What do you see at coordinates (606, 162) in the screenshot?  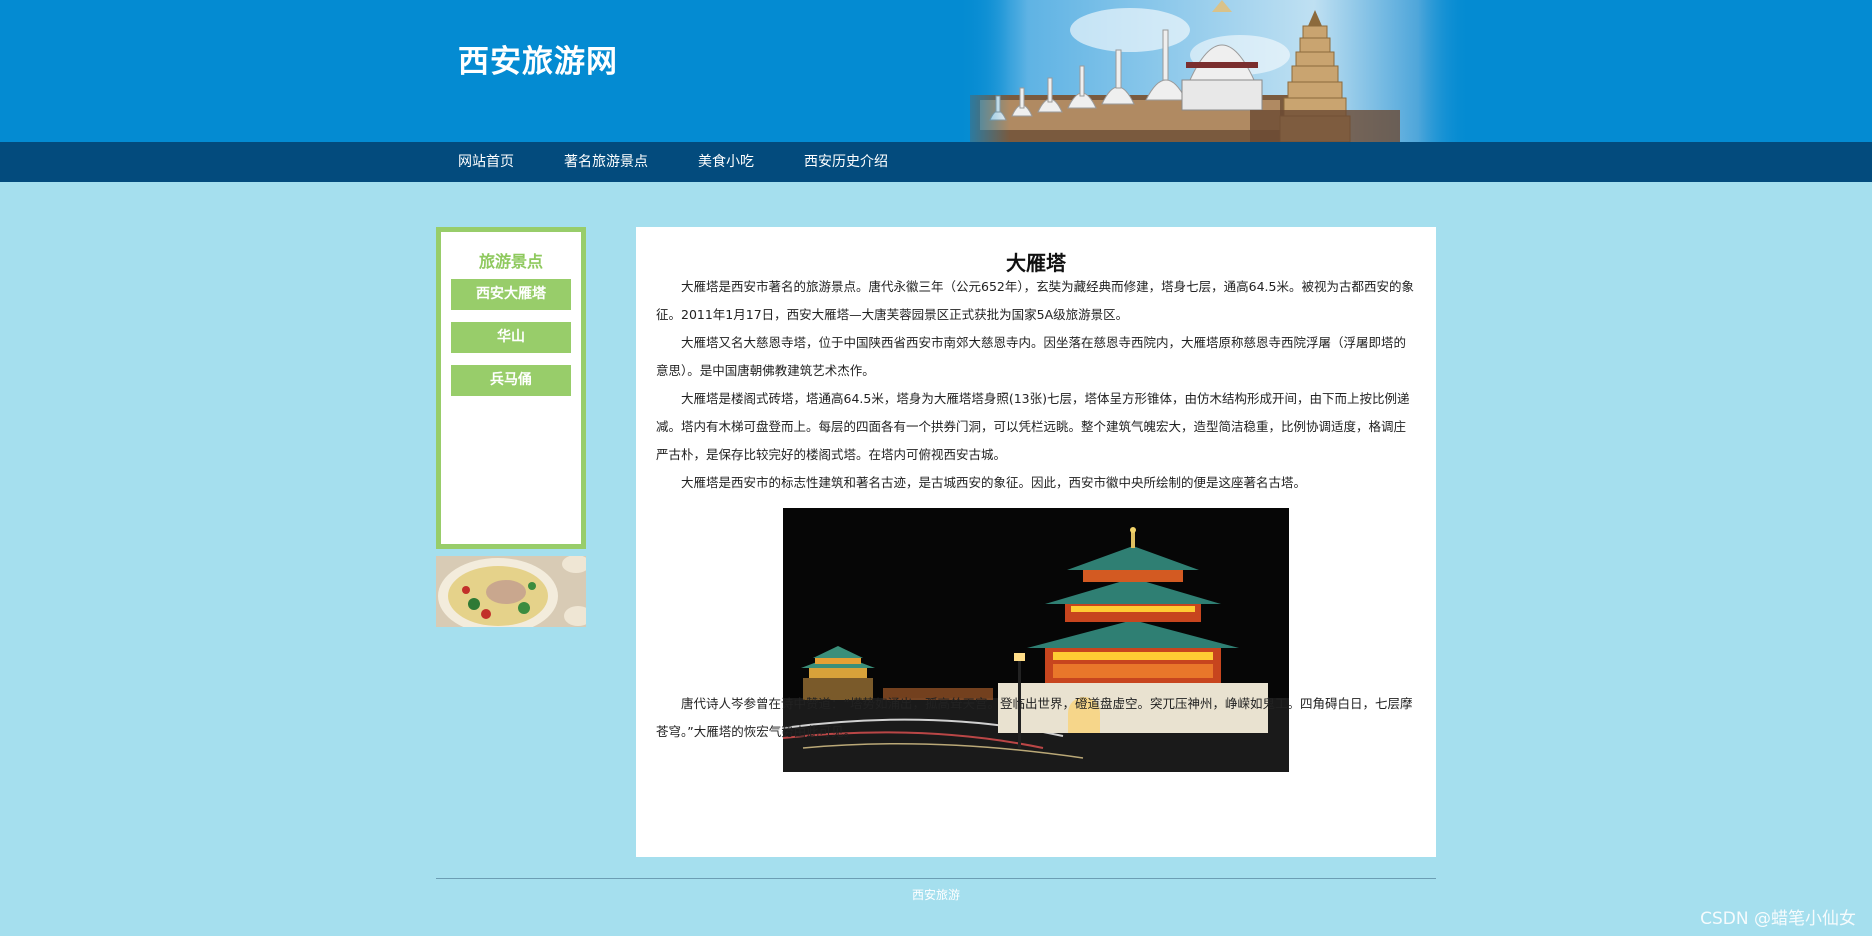 I see `nav-item-attractions: 著名旅游景点` at bounding box center [606, 162].